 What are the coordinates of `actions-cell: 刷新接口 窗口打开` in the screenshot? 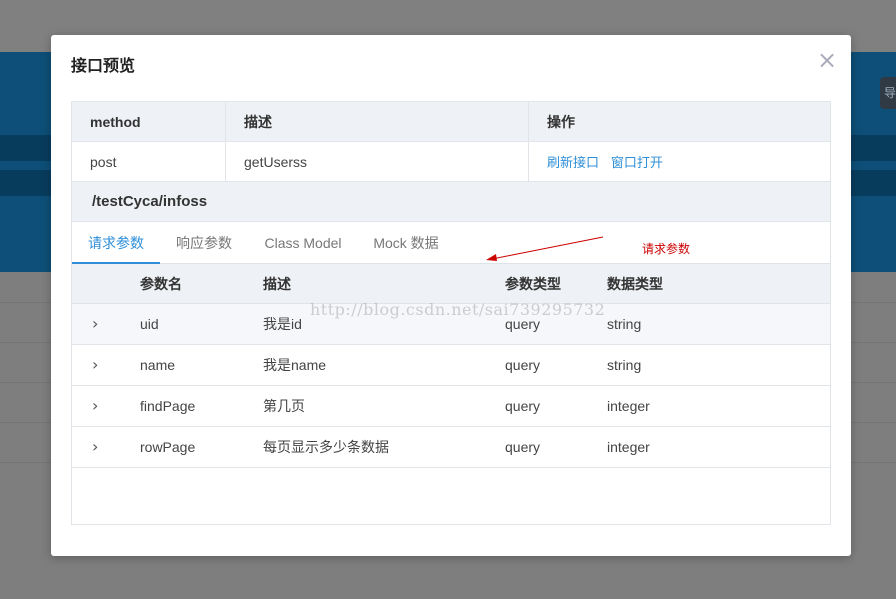 It's located at (679, 162).